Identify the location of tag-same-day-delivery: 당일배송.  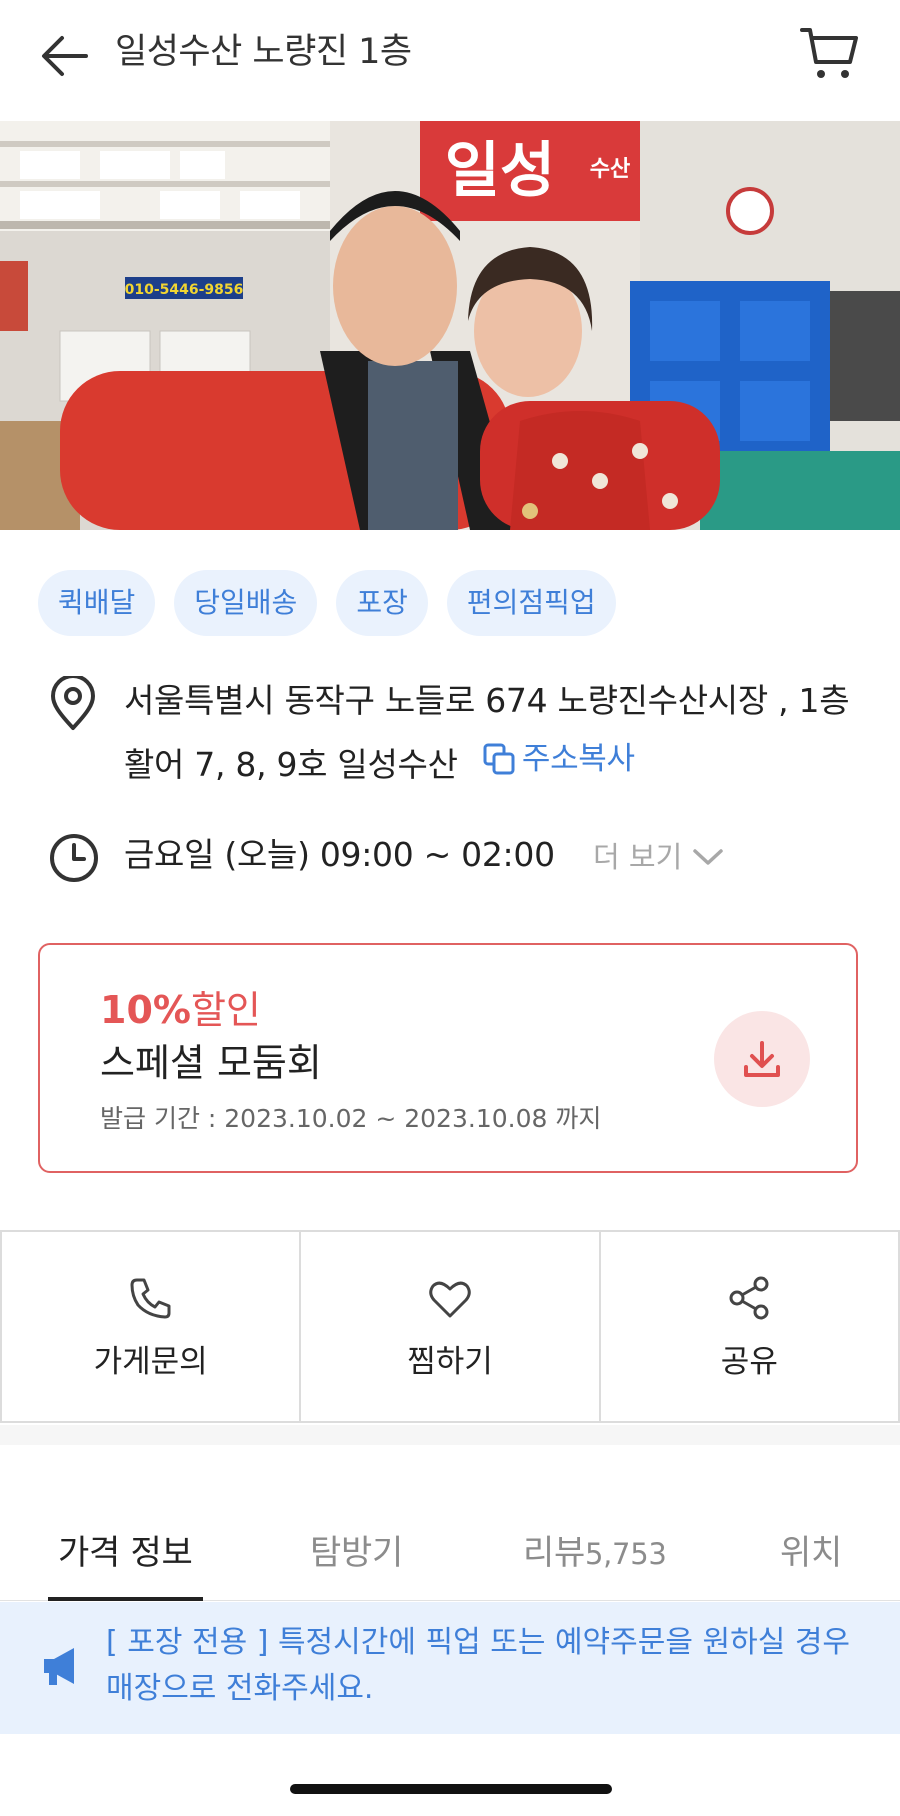
(246, 603).